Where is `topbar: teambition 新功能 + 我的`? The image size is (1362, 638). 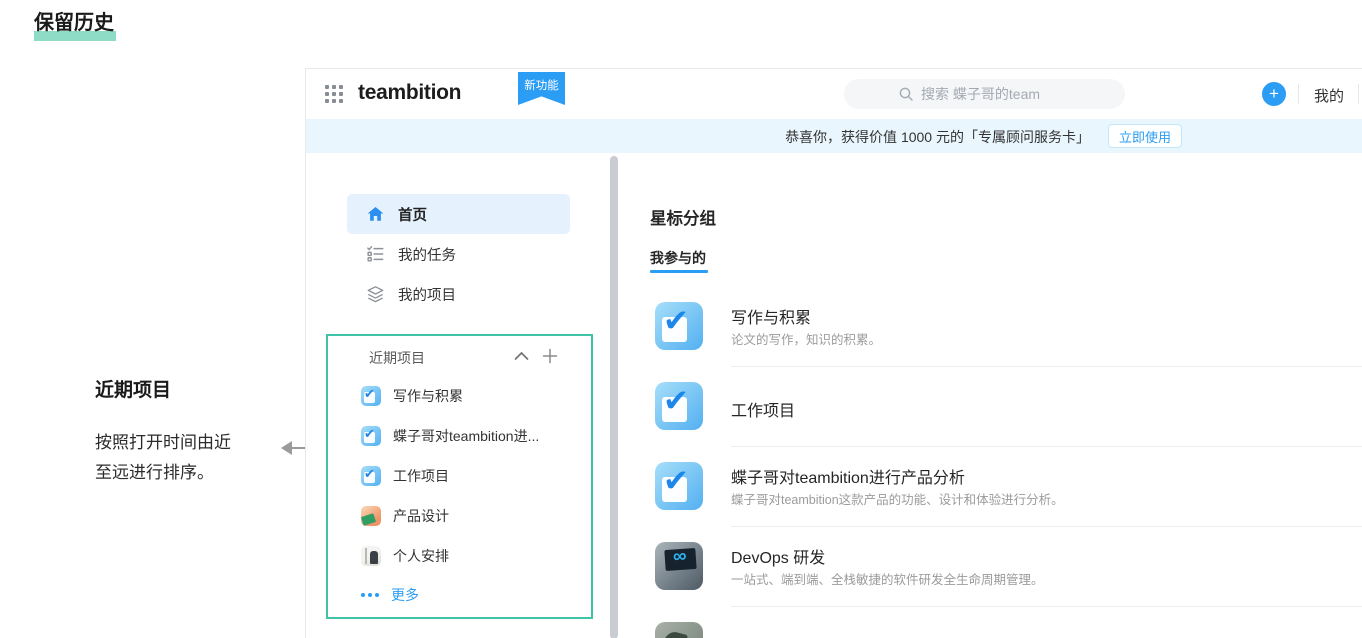 topbar: teambition 新功能 + 我的 is located at coordinates (834, 94).